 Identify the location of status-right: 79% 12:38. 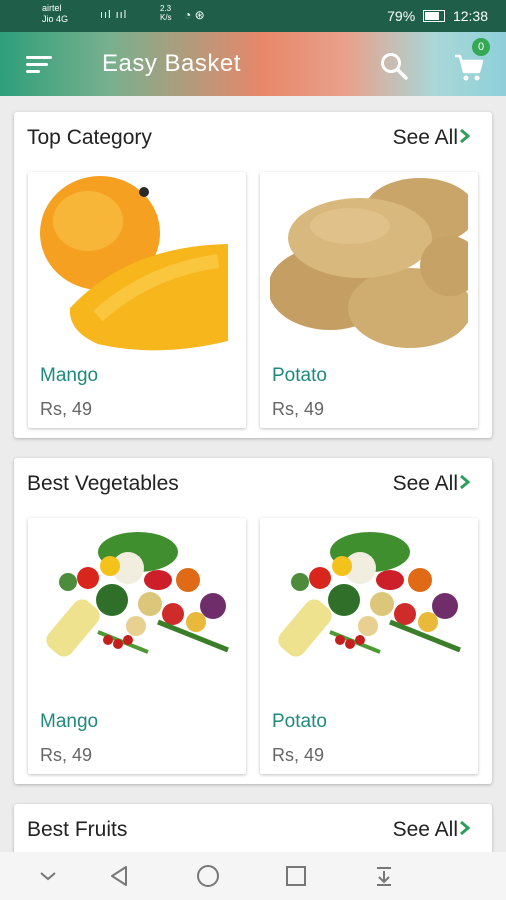
(437, 16).